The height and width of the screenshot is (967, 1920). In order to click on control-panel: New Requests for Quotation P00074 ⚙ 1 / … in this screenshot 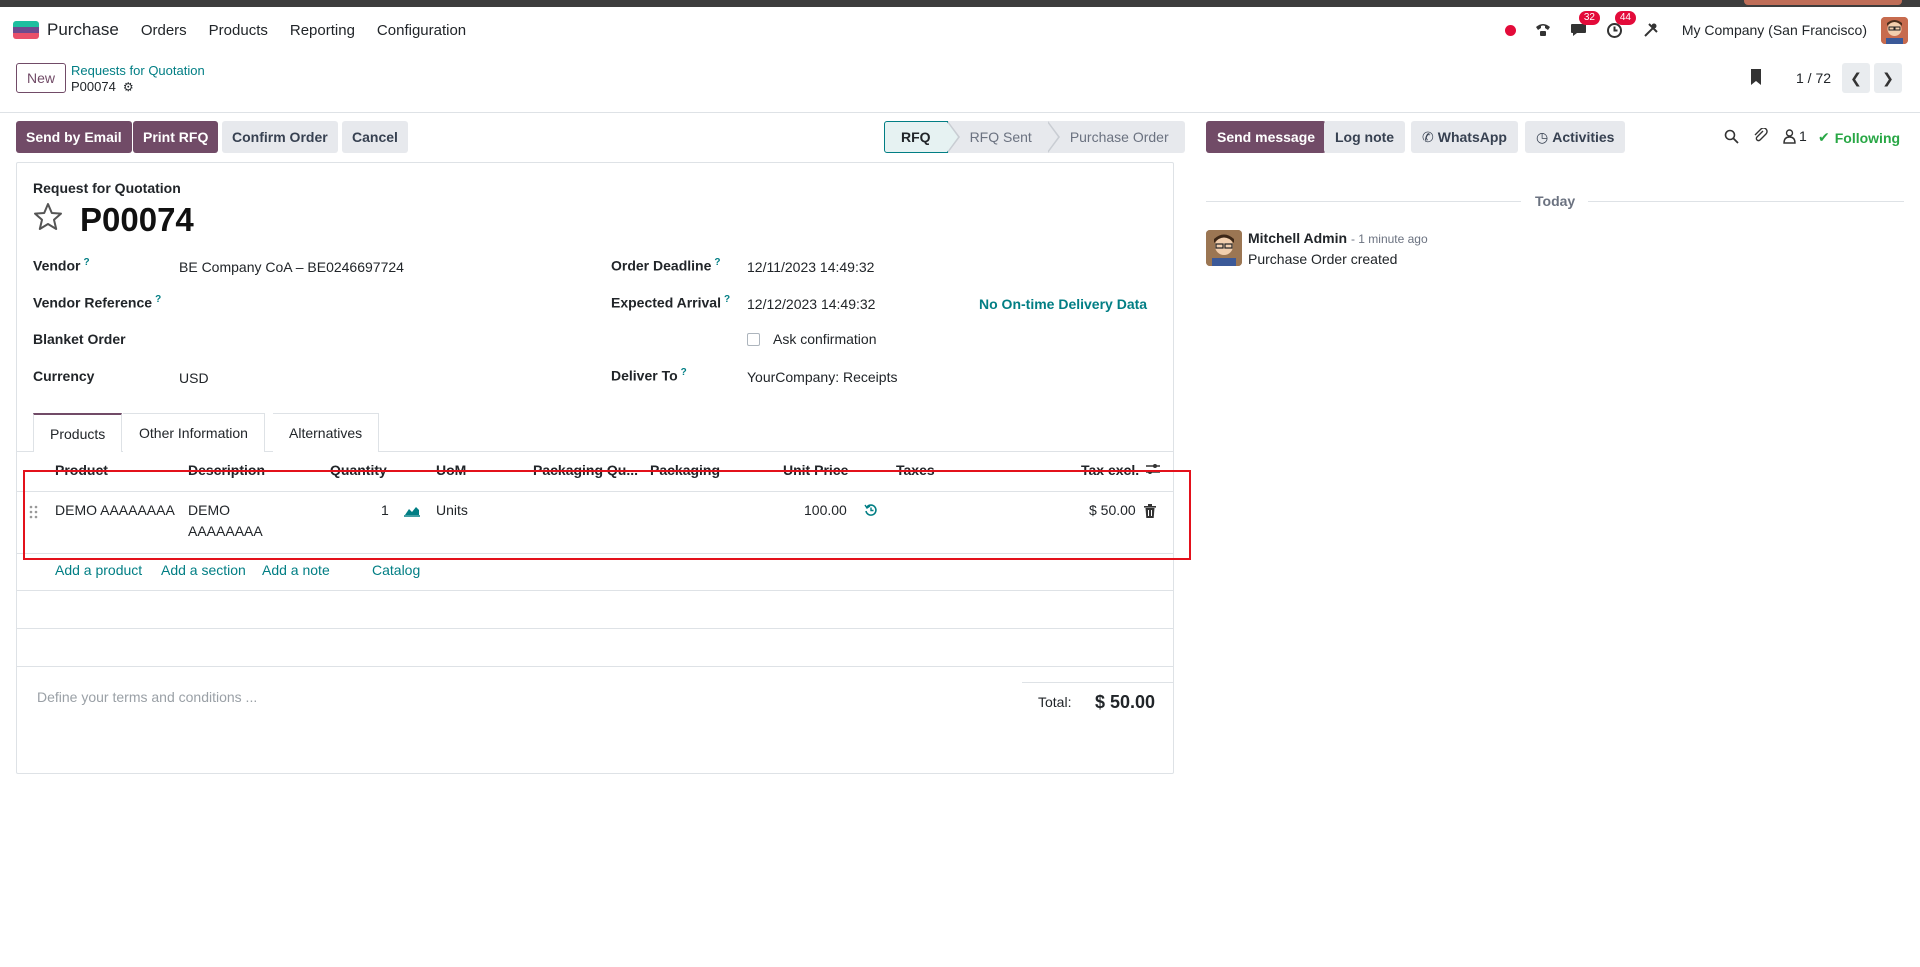, I will do `click(960, 83)`.